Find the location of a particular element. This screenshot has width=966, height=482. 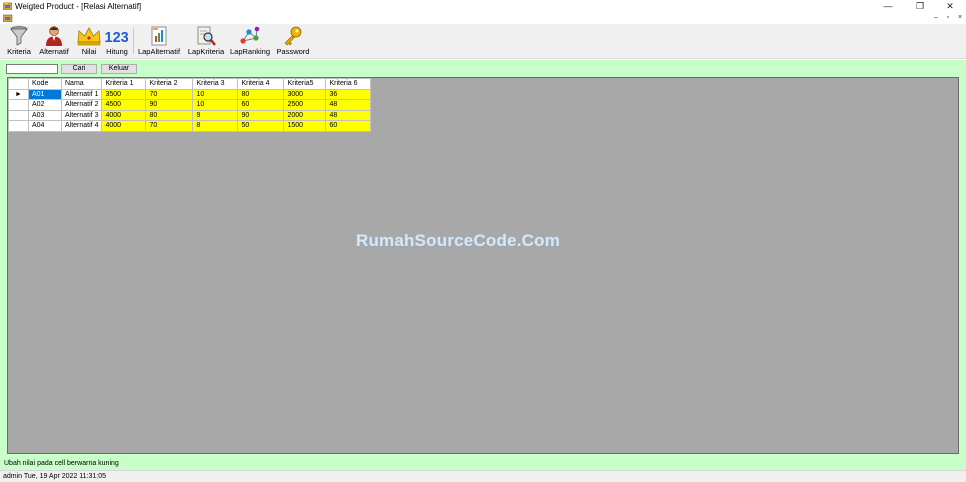

table-cell-value: 3000 is located at coordinates (305, 94).